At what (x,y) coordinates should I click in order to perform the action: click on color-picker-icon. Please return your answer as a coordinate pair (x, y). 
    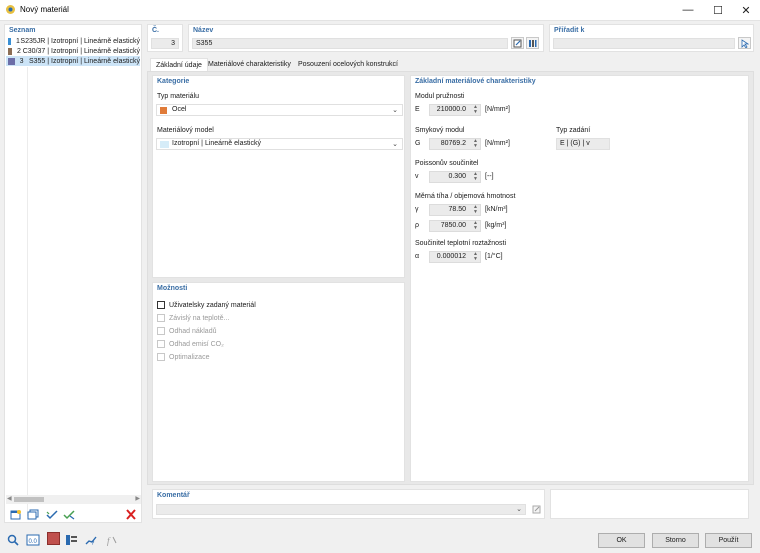
    Looking at the image, I should click on (53, 538).